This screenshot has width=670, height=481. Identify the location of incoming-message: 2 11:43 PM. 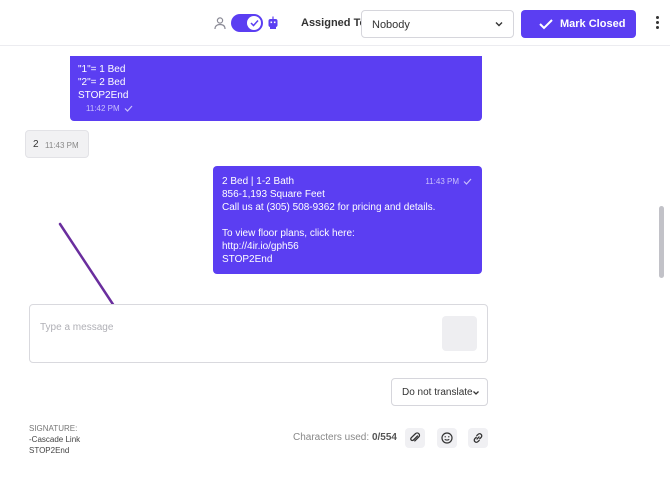
(57, 144).